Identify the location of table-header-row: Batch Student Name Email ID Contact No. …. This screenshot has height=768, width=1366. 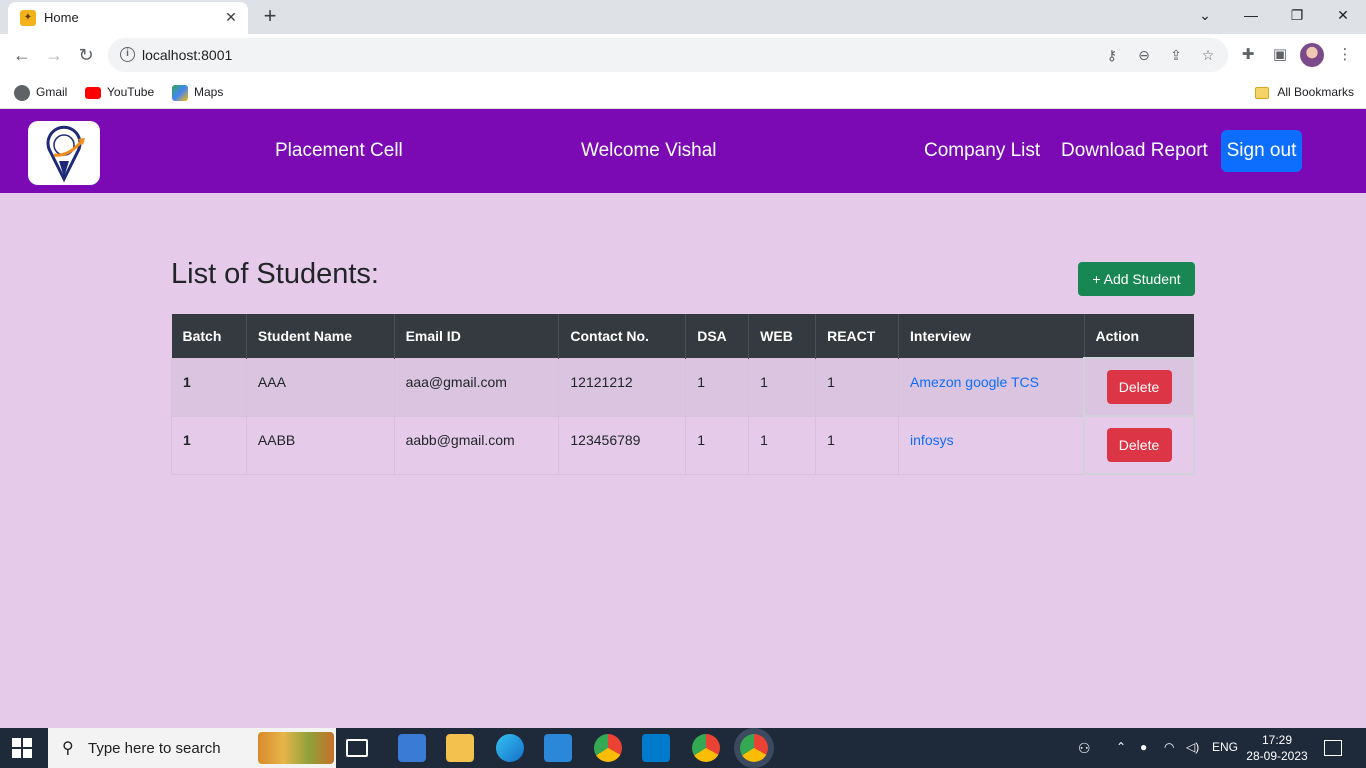
(682, 336).